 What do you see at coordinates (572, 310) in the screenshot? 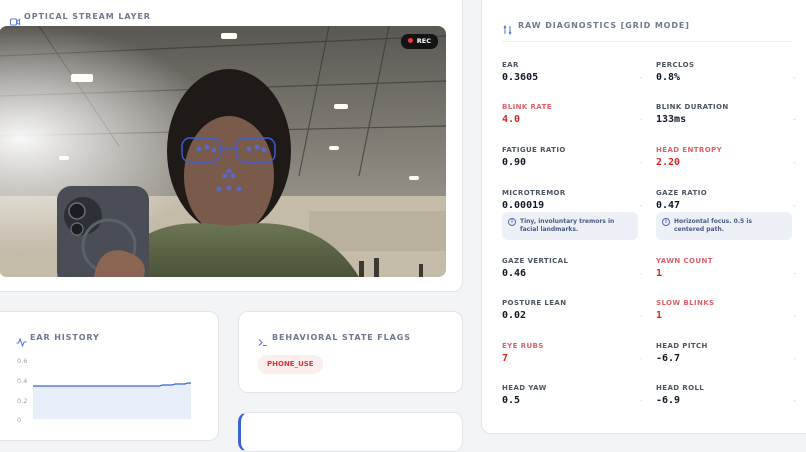
I see `metric-posture-lean: POSTURE LEAN 0.02 -` at bounding box center [572, 310].